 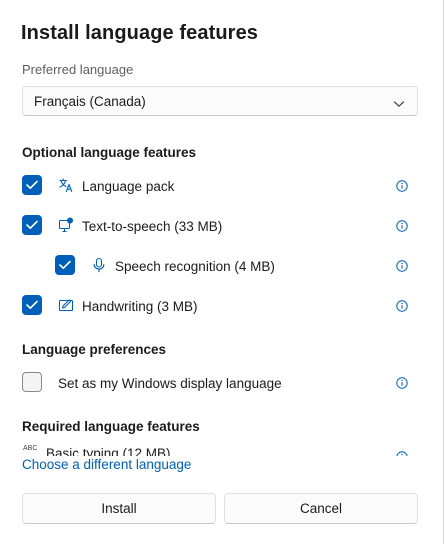 I want to click on handwriting-info-icon, so click(x=402, y=305).